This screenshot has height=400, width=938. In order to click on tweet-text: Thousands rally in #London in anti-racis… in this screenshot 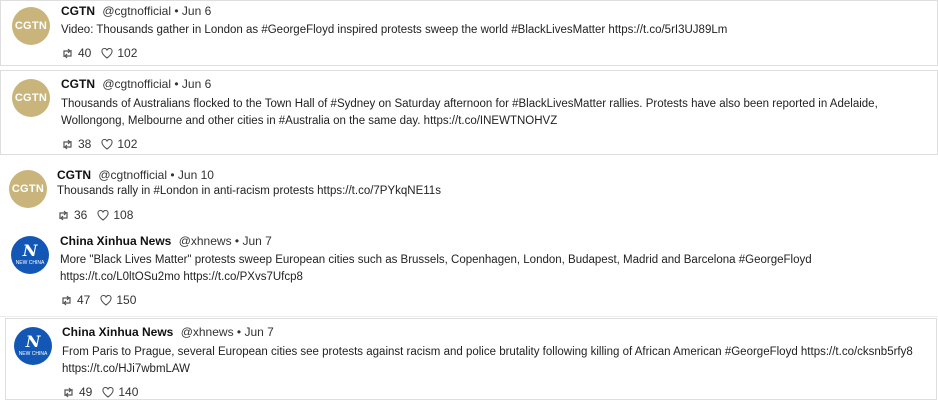, I will do `click(249, 191)`.